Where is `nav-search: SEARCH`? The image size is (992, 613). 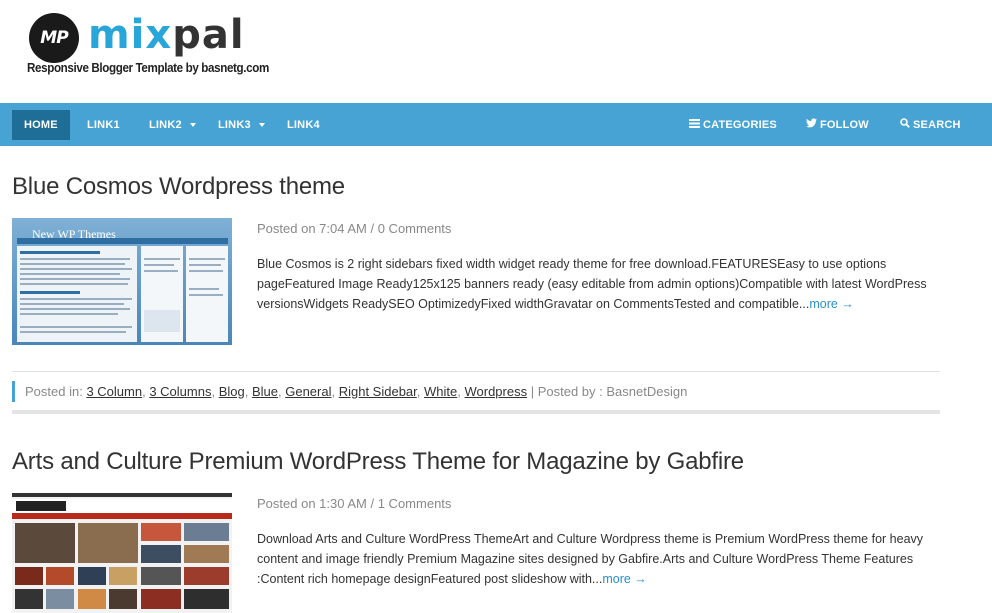 nav-search: SEARCH is located at coordinates (930, 125).